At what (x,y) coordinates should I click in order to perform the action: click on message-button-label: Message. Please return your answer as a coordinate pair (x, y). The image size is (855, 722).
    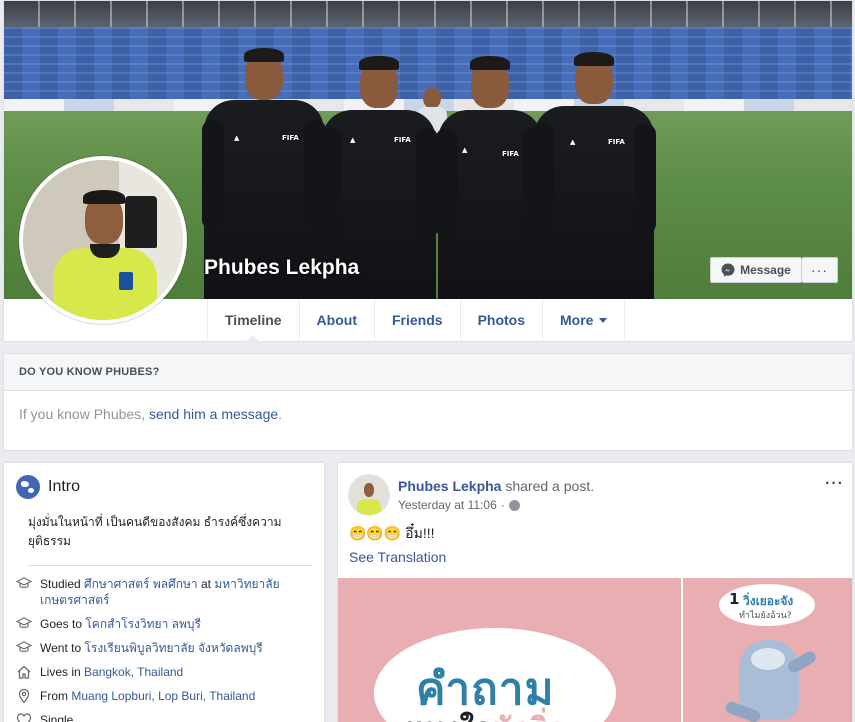
    Looking at the image, I should click on (765, 270).